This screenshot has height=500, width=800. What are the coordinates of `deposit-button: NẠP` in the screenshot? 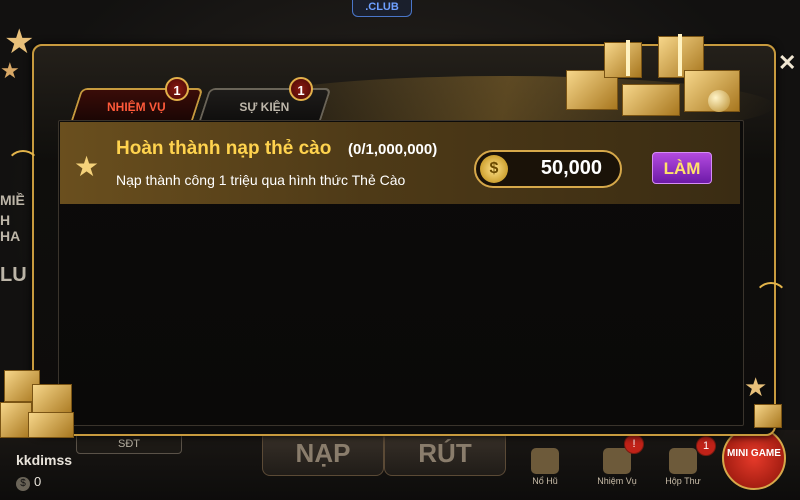 It's located at (323, 453).